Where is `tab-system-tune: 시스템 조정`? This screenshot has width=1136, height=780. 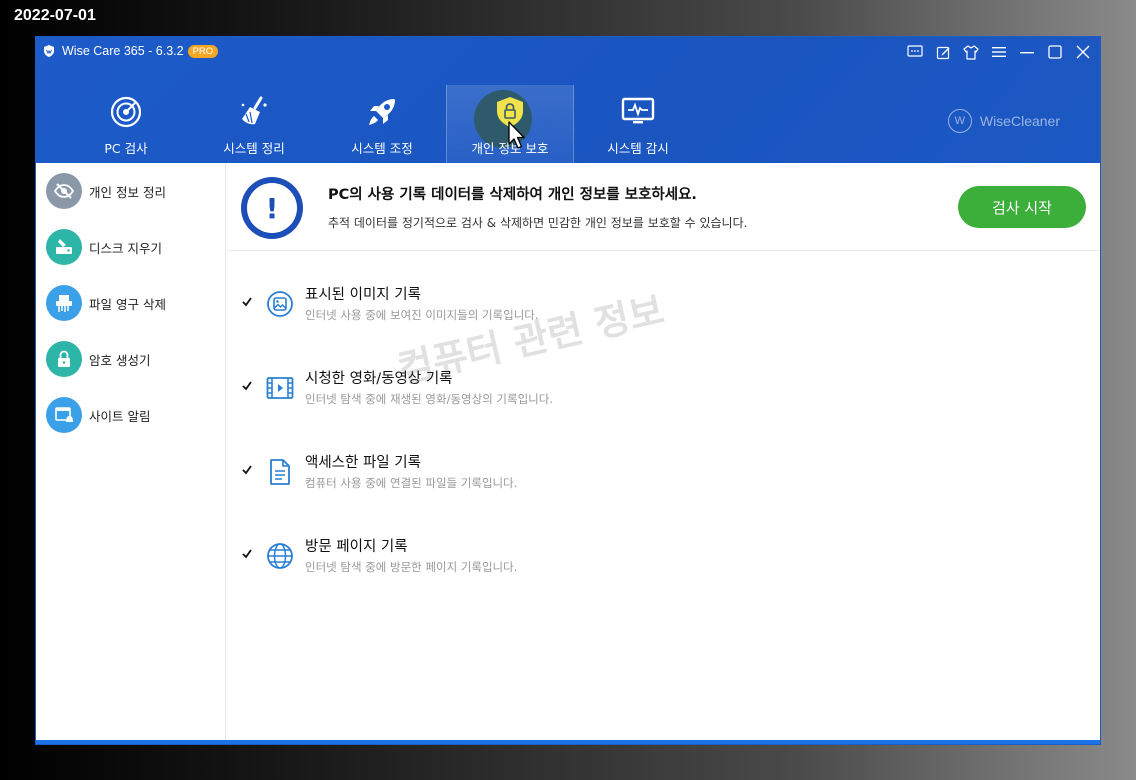
tab-system-tune: 시스템 조정 is located at coordinates (382, 124).